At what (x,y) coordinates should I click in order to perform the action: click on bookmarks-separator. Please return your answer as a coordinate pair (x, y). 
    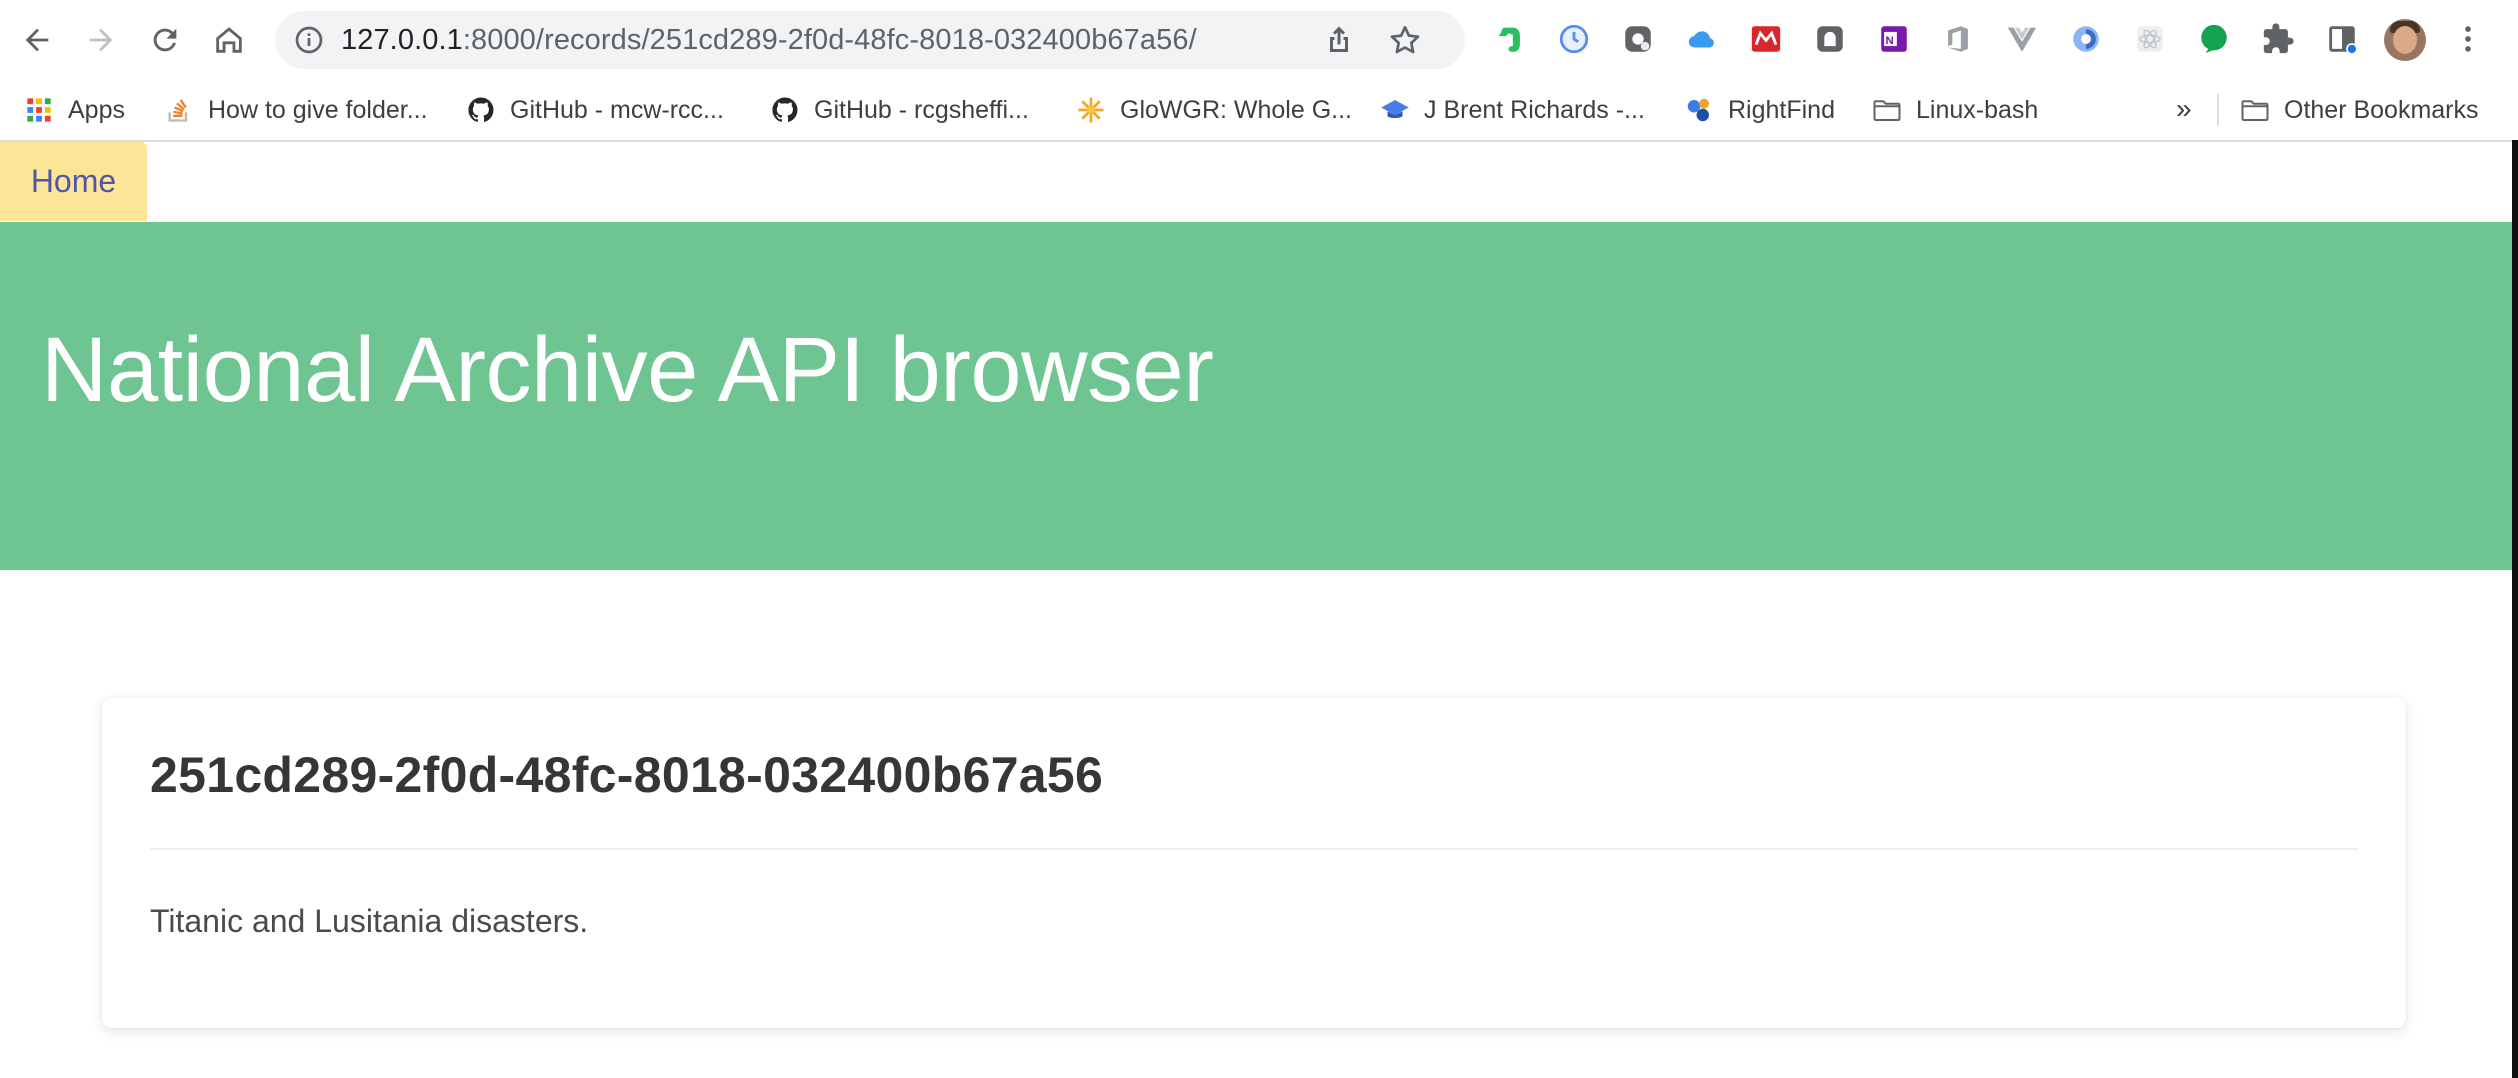
    Looking at the image, I should click on (2218, 110).